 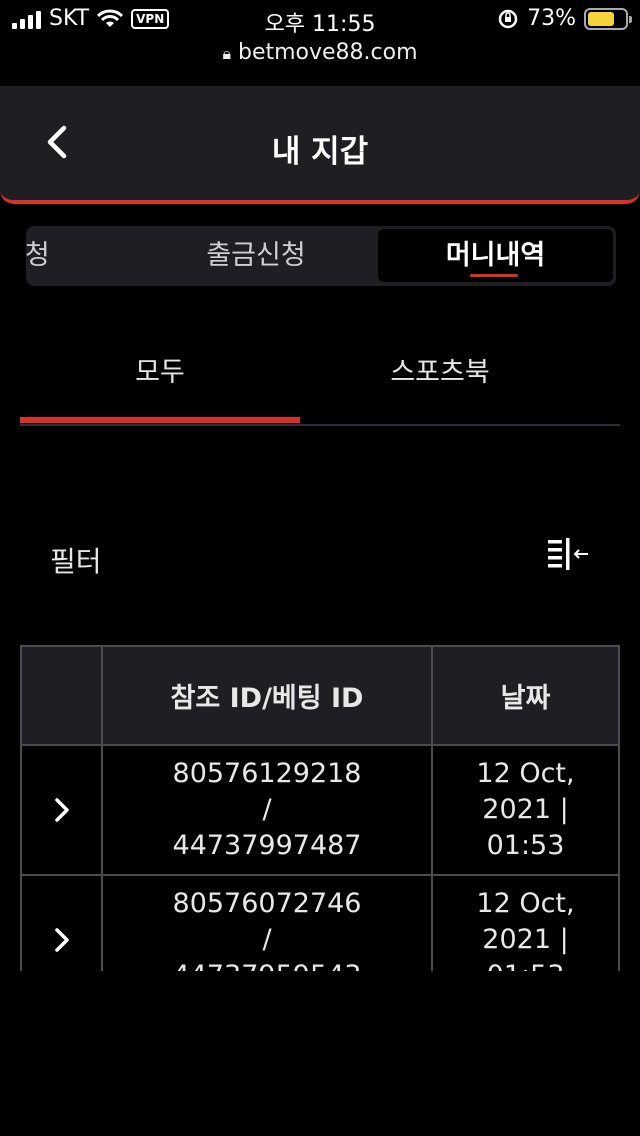 I want to click on tab-money-history: 머니내역, so click(x=495, y=255).